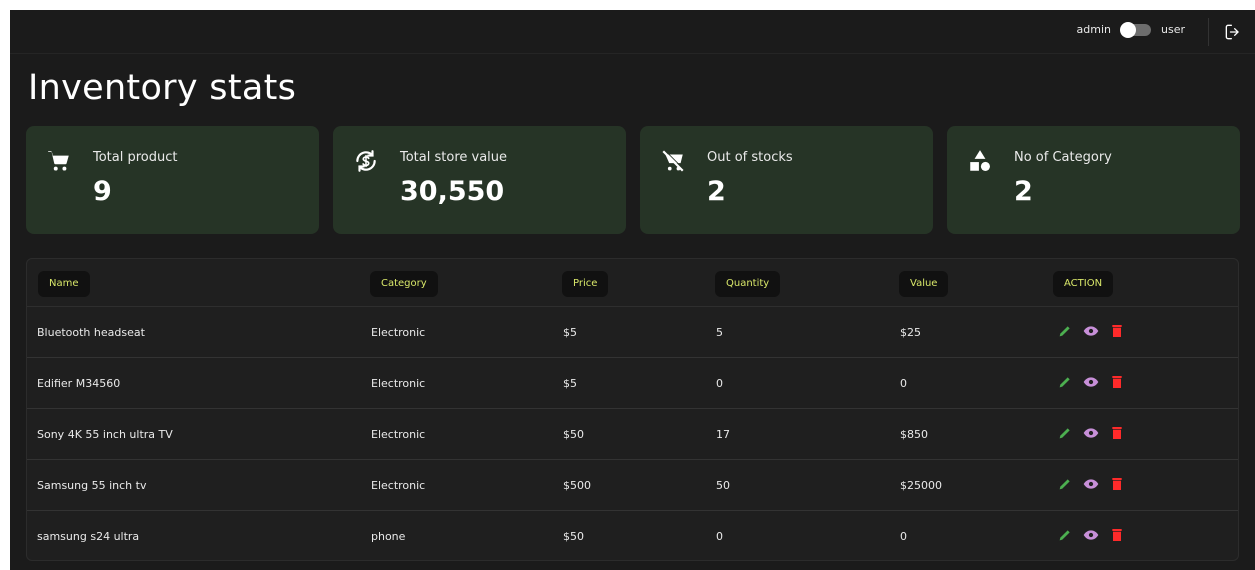  Describe the element at coordinates (88, 536) in the screenshot. I see `cell-name: samsung s24 ultra` at that location.